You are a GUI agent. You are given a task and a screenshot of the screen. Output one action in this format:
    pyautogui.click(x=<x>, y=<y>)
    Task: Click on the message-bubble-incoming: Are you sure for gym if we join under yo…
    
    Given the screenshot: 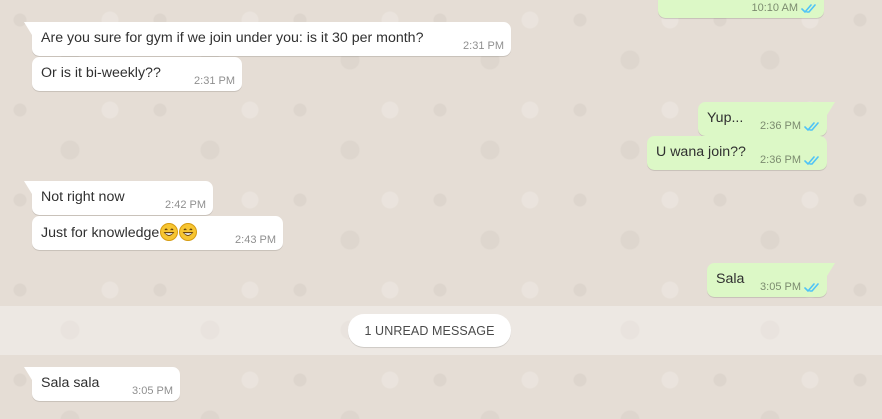 What is the action you would take?
    pyautogui.click(x=267, y=39)
    